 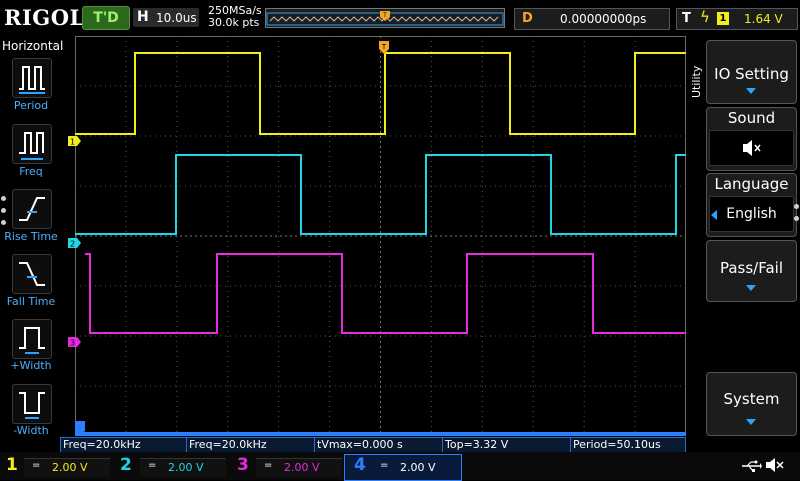 I want to click on trigger-level: 1.64 V, so click(x=763, y=19).